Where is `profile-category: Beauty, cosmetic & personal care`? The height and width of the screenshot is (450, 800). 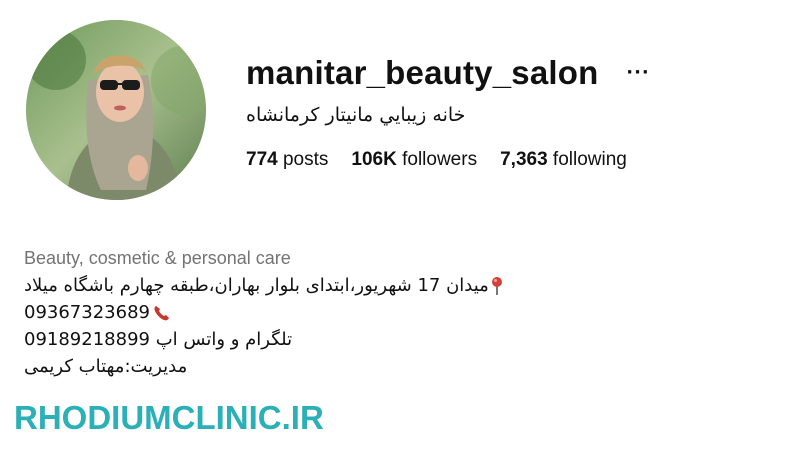 profile-category: Beauty, cosmetic & personal care is located at coordinates (157, 258).